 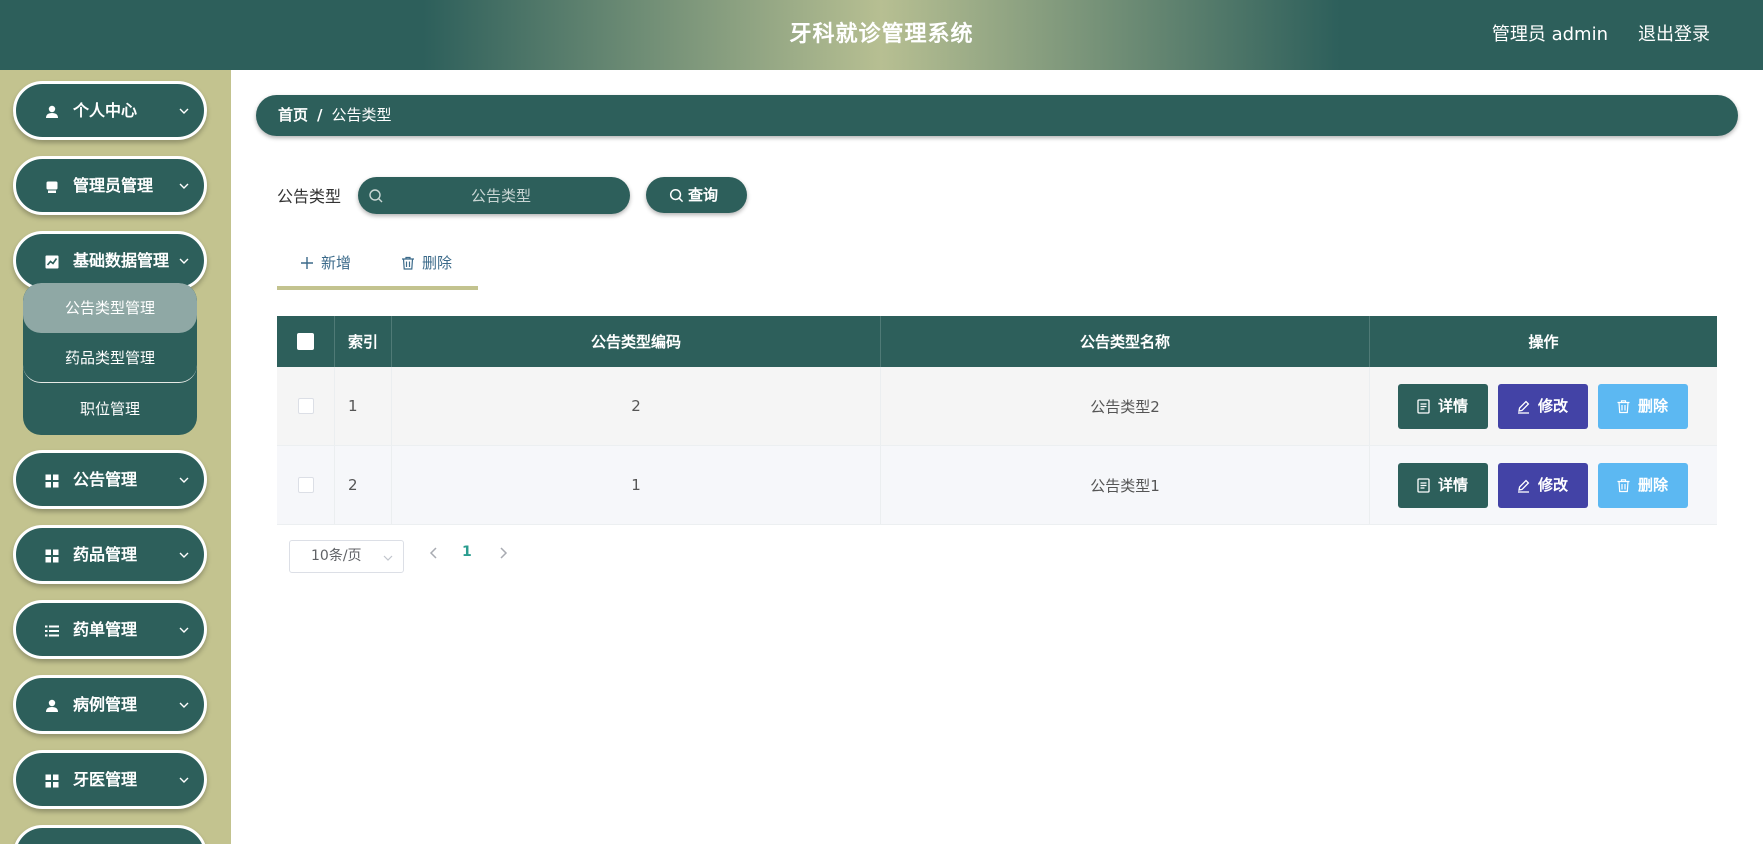 What do you see at coordinates (105, 704) in the screenshot?
I see `sidebar-item-label: 病例管理` at bounding box center [105, 704].